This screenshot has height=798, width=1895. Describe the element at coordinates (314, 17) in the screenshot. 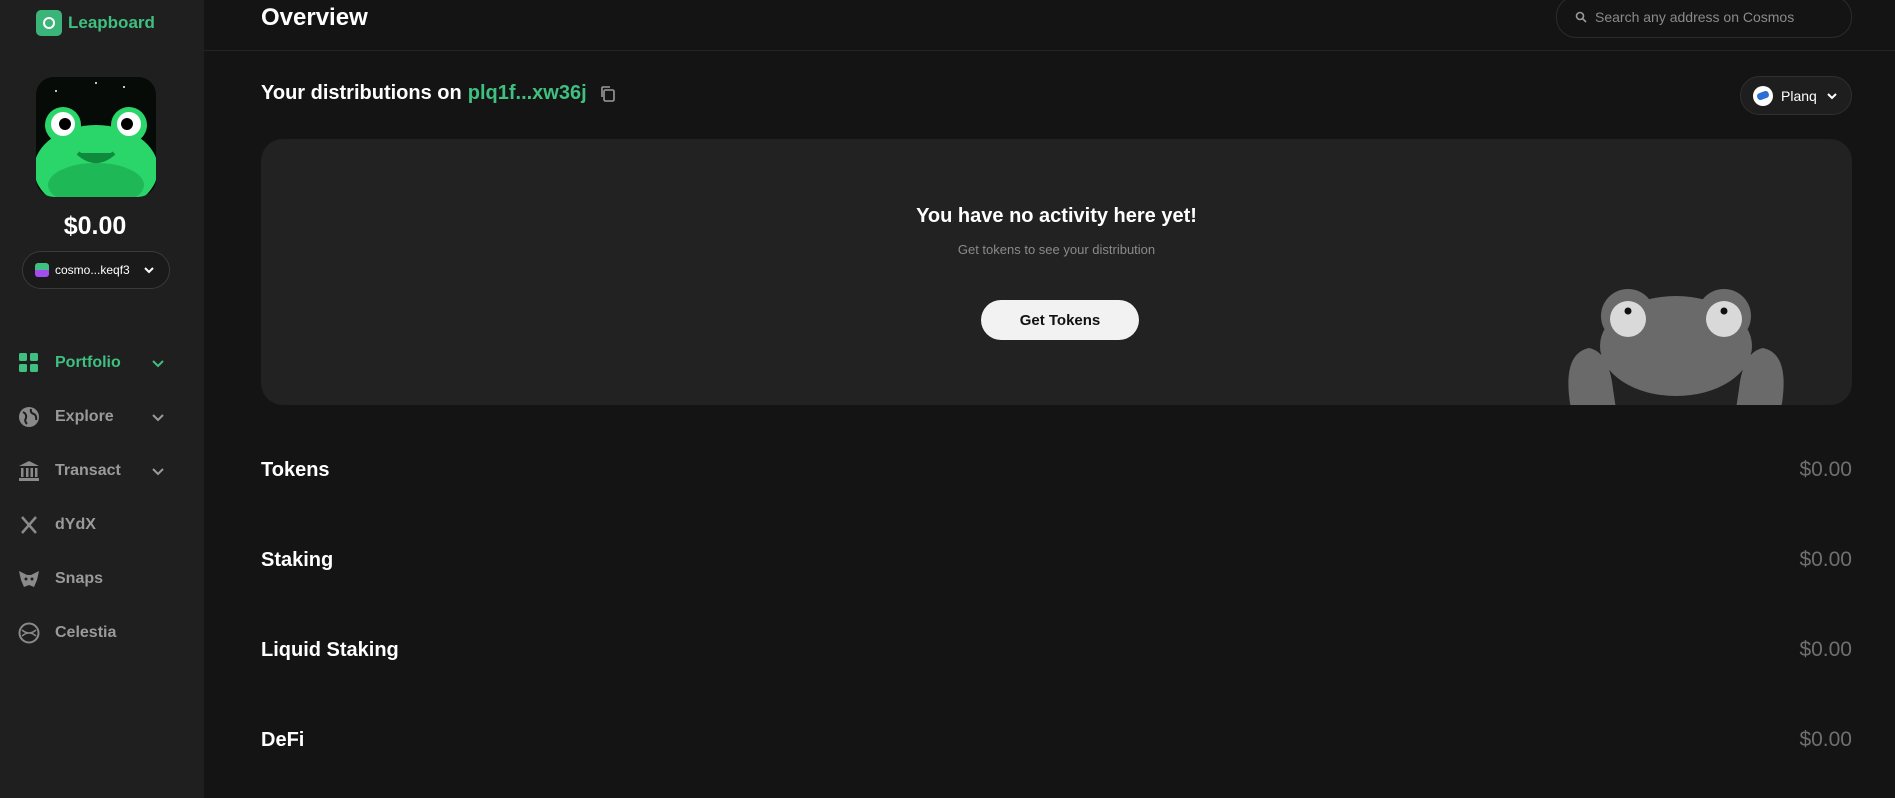

I see `page-title: Overview` at that location.